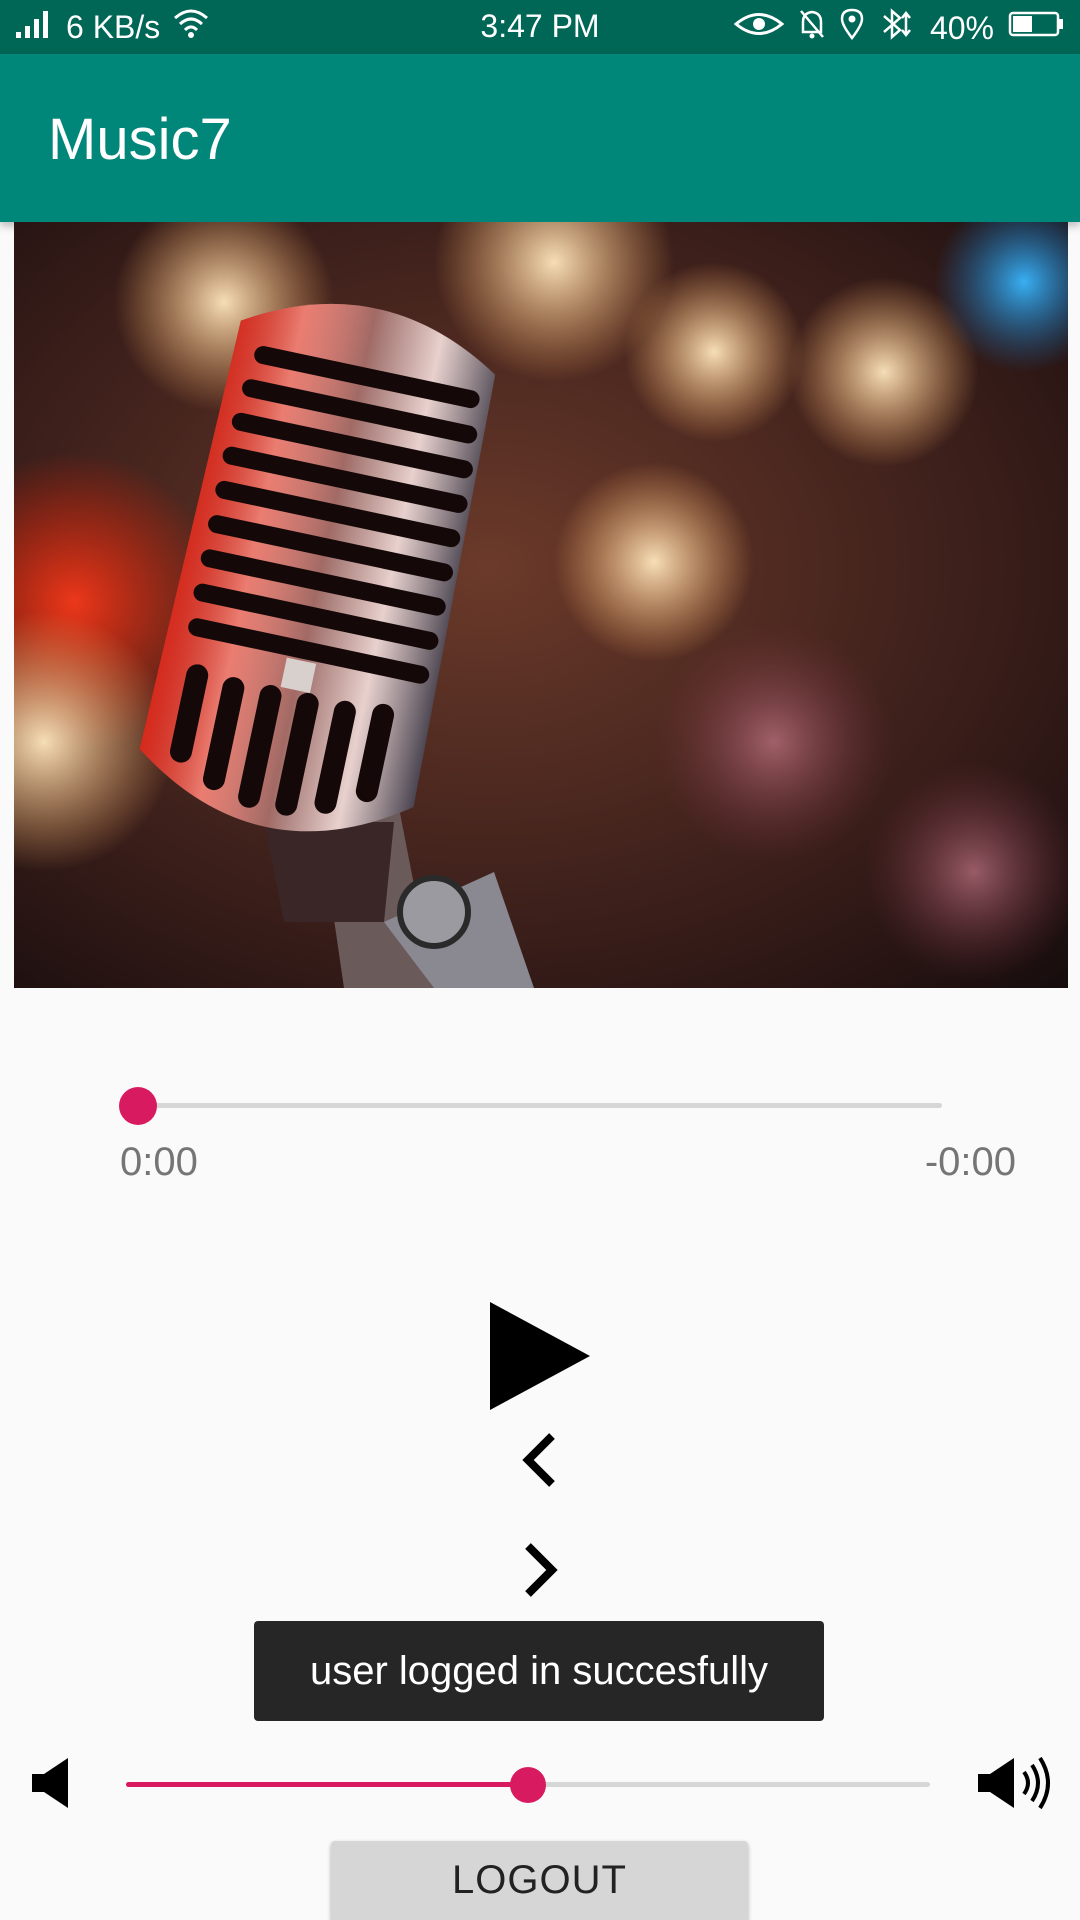  Describe the element at coordinates (961, 27) in the screenshot. I see `battery-percent: 40%` at that location.